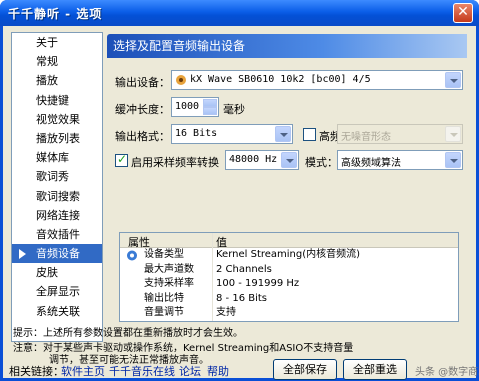  Describe the element at coordinates (47, 62) in the screenshot. I see `sidebar-item-label: 常规` at that location.